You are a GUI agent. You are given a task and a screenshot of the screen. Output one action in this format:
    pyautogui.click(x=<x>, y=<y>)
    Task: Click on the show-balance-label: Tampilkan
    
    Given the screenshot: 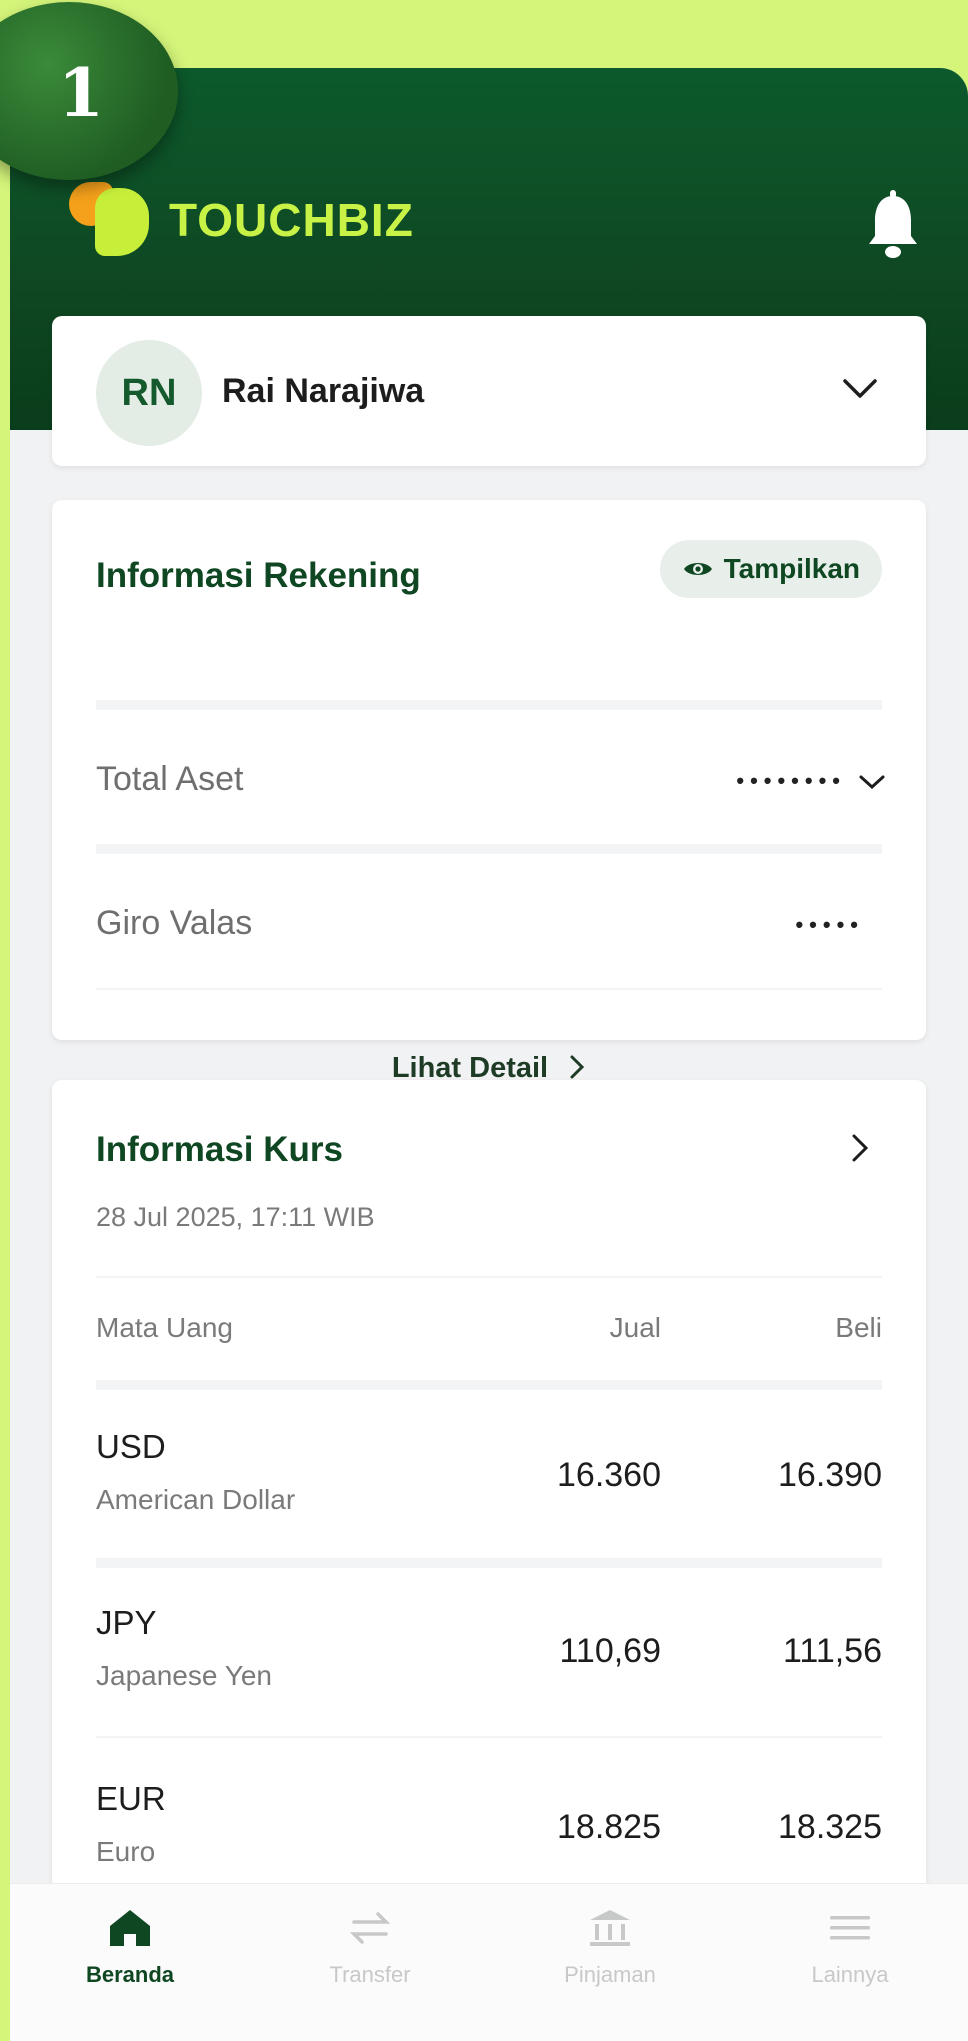 What is the action you would take?
    pyautogui.click(x=791, y=568)
    